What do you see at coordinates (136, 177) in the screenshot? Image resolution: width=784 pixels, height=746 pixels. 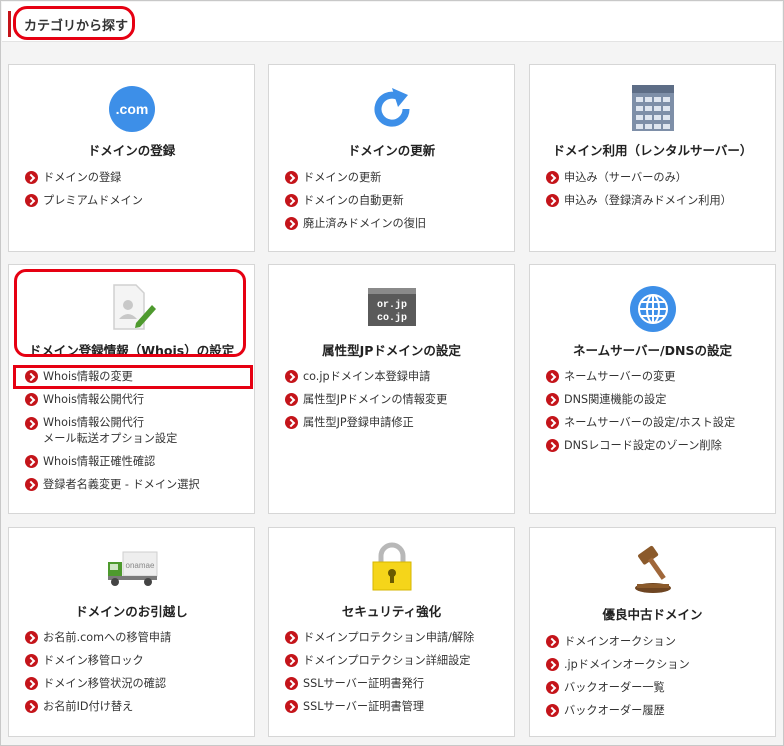 I see `link-domain-register: ドメインの登録` at bounding box center [136, 177].